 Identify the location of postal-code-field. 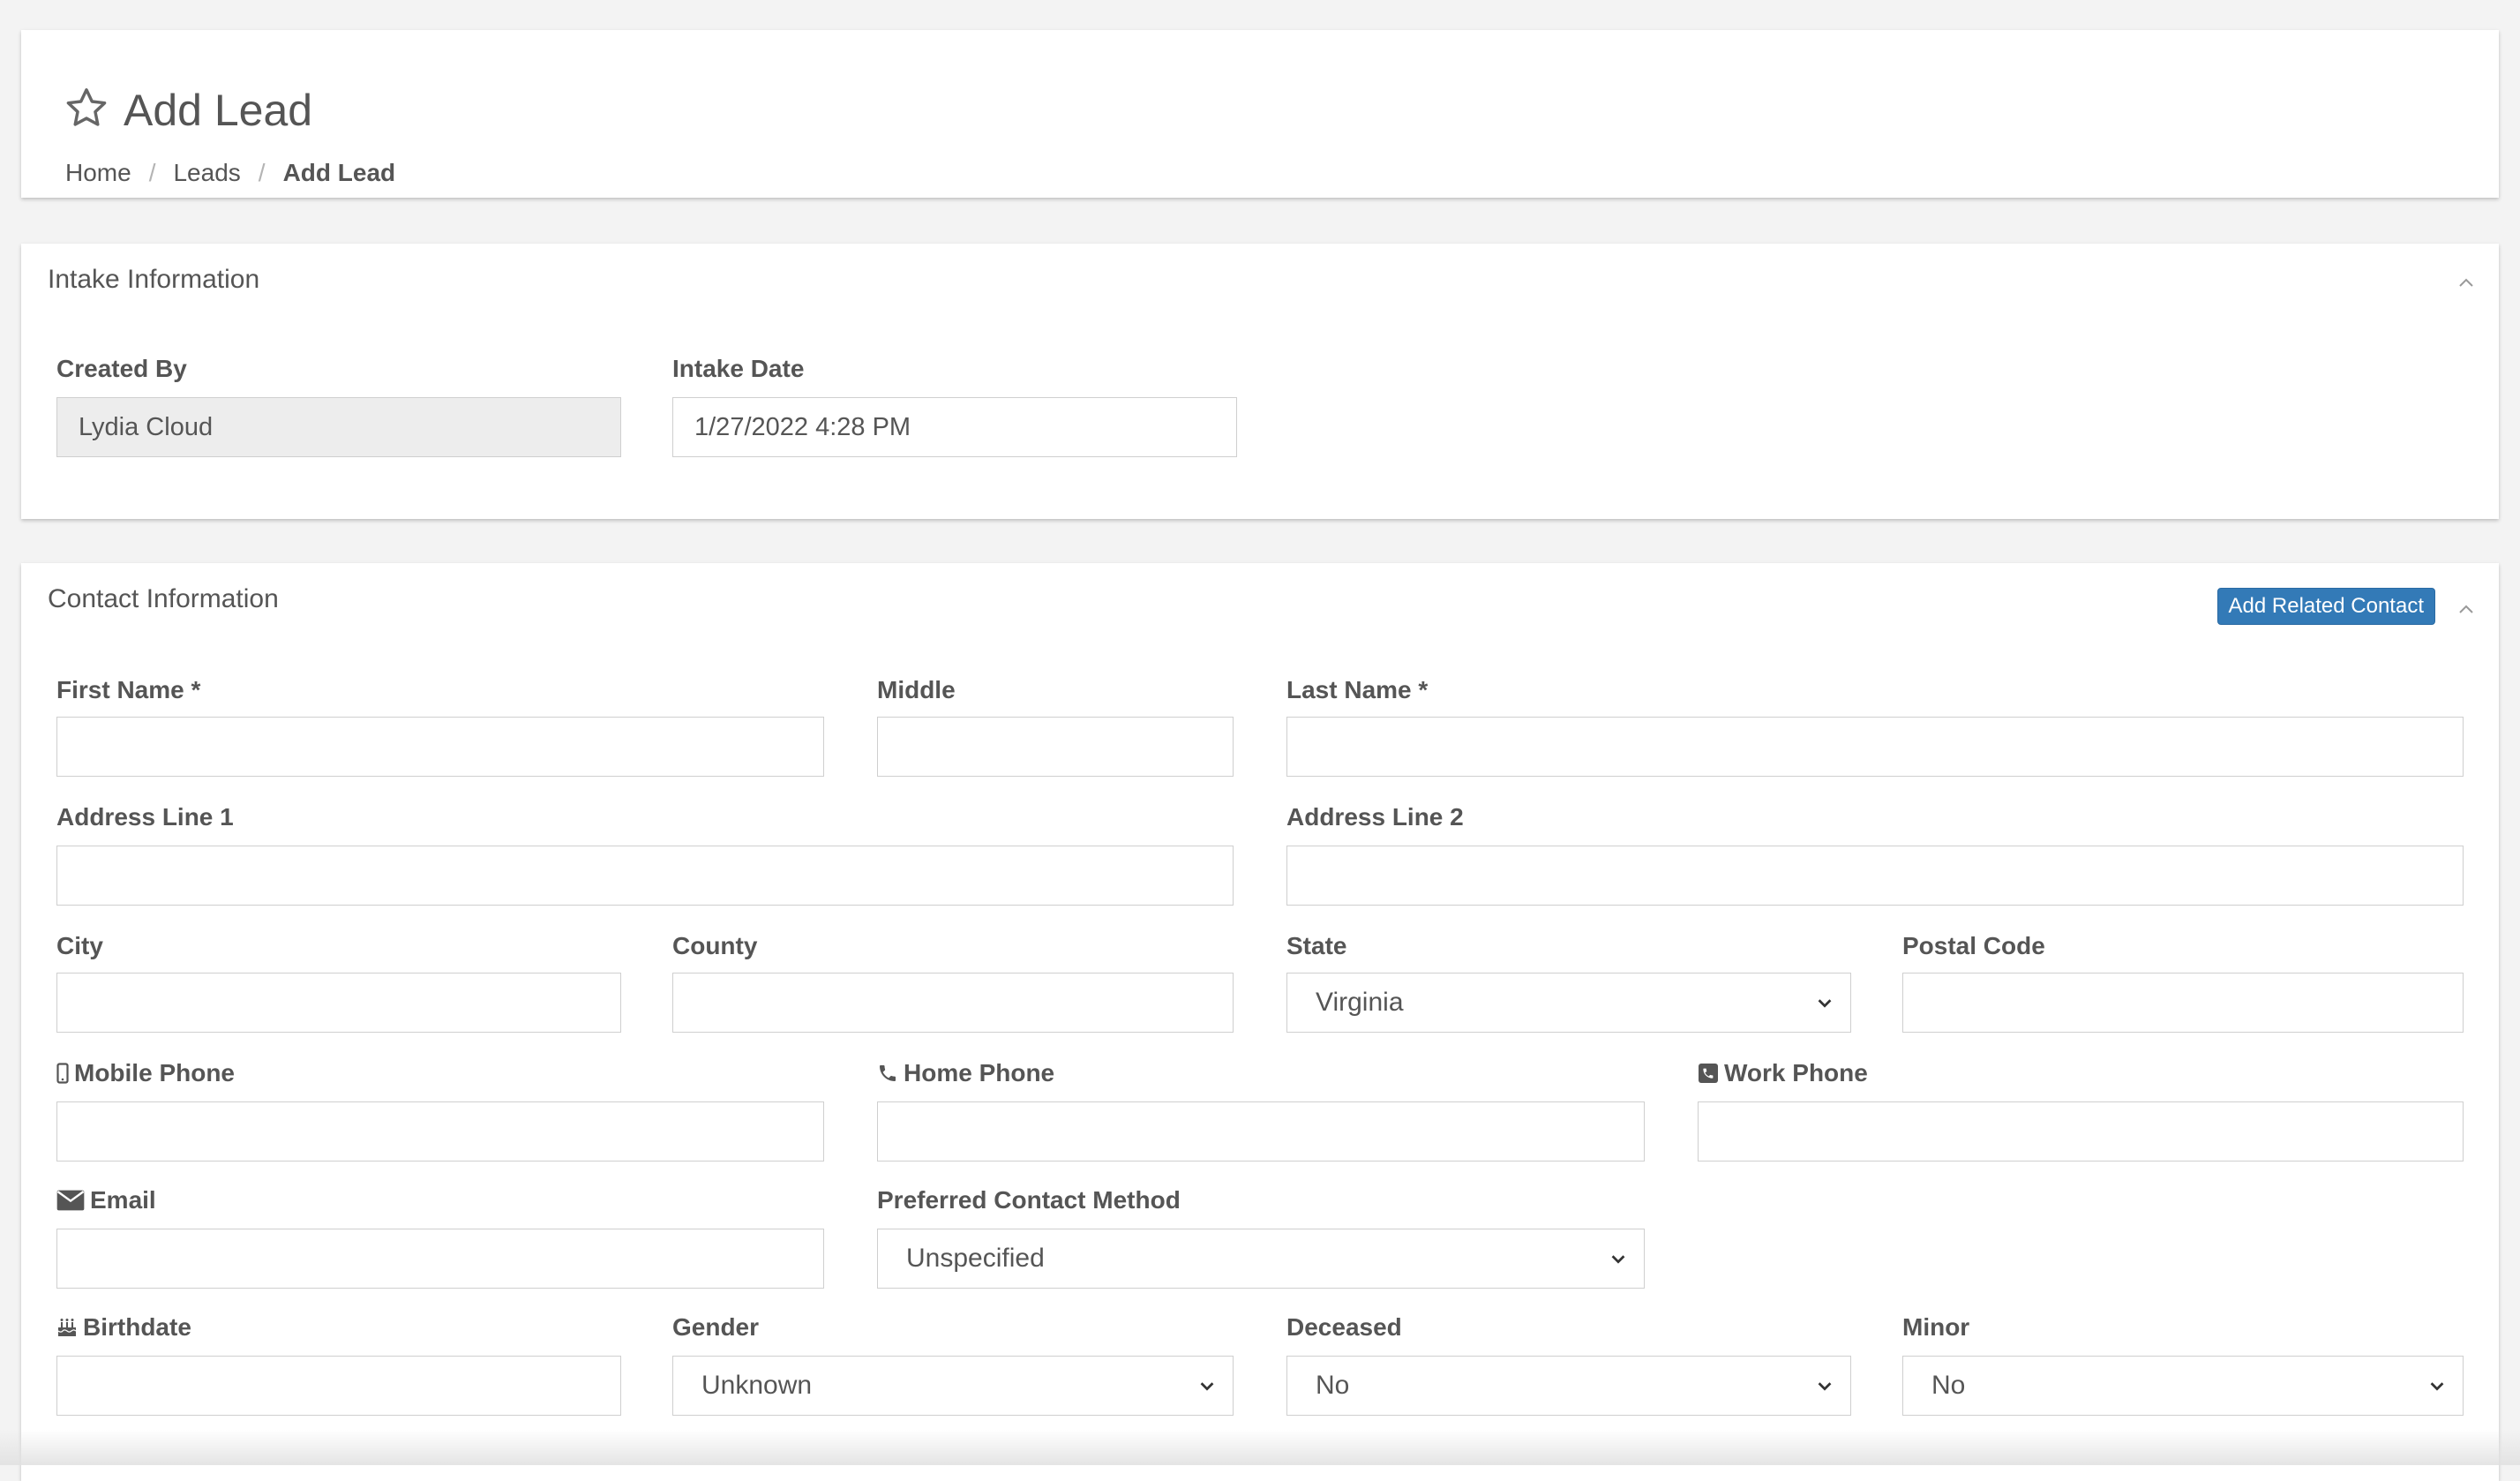
(2183, 1003).